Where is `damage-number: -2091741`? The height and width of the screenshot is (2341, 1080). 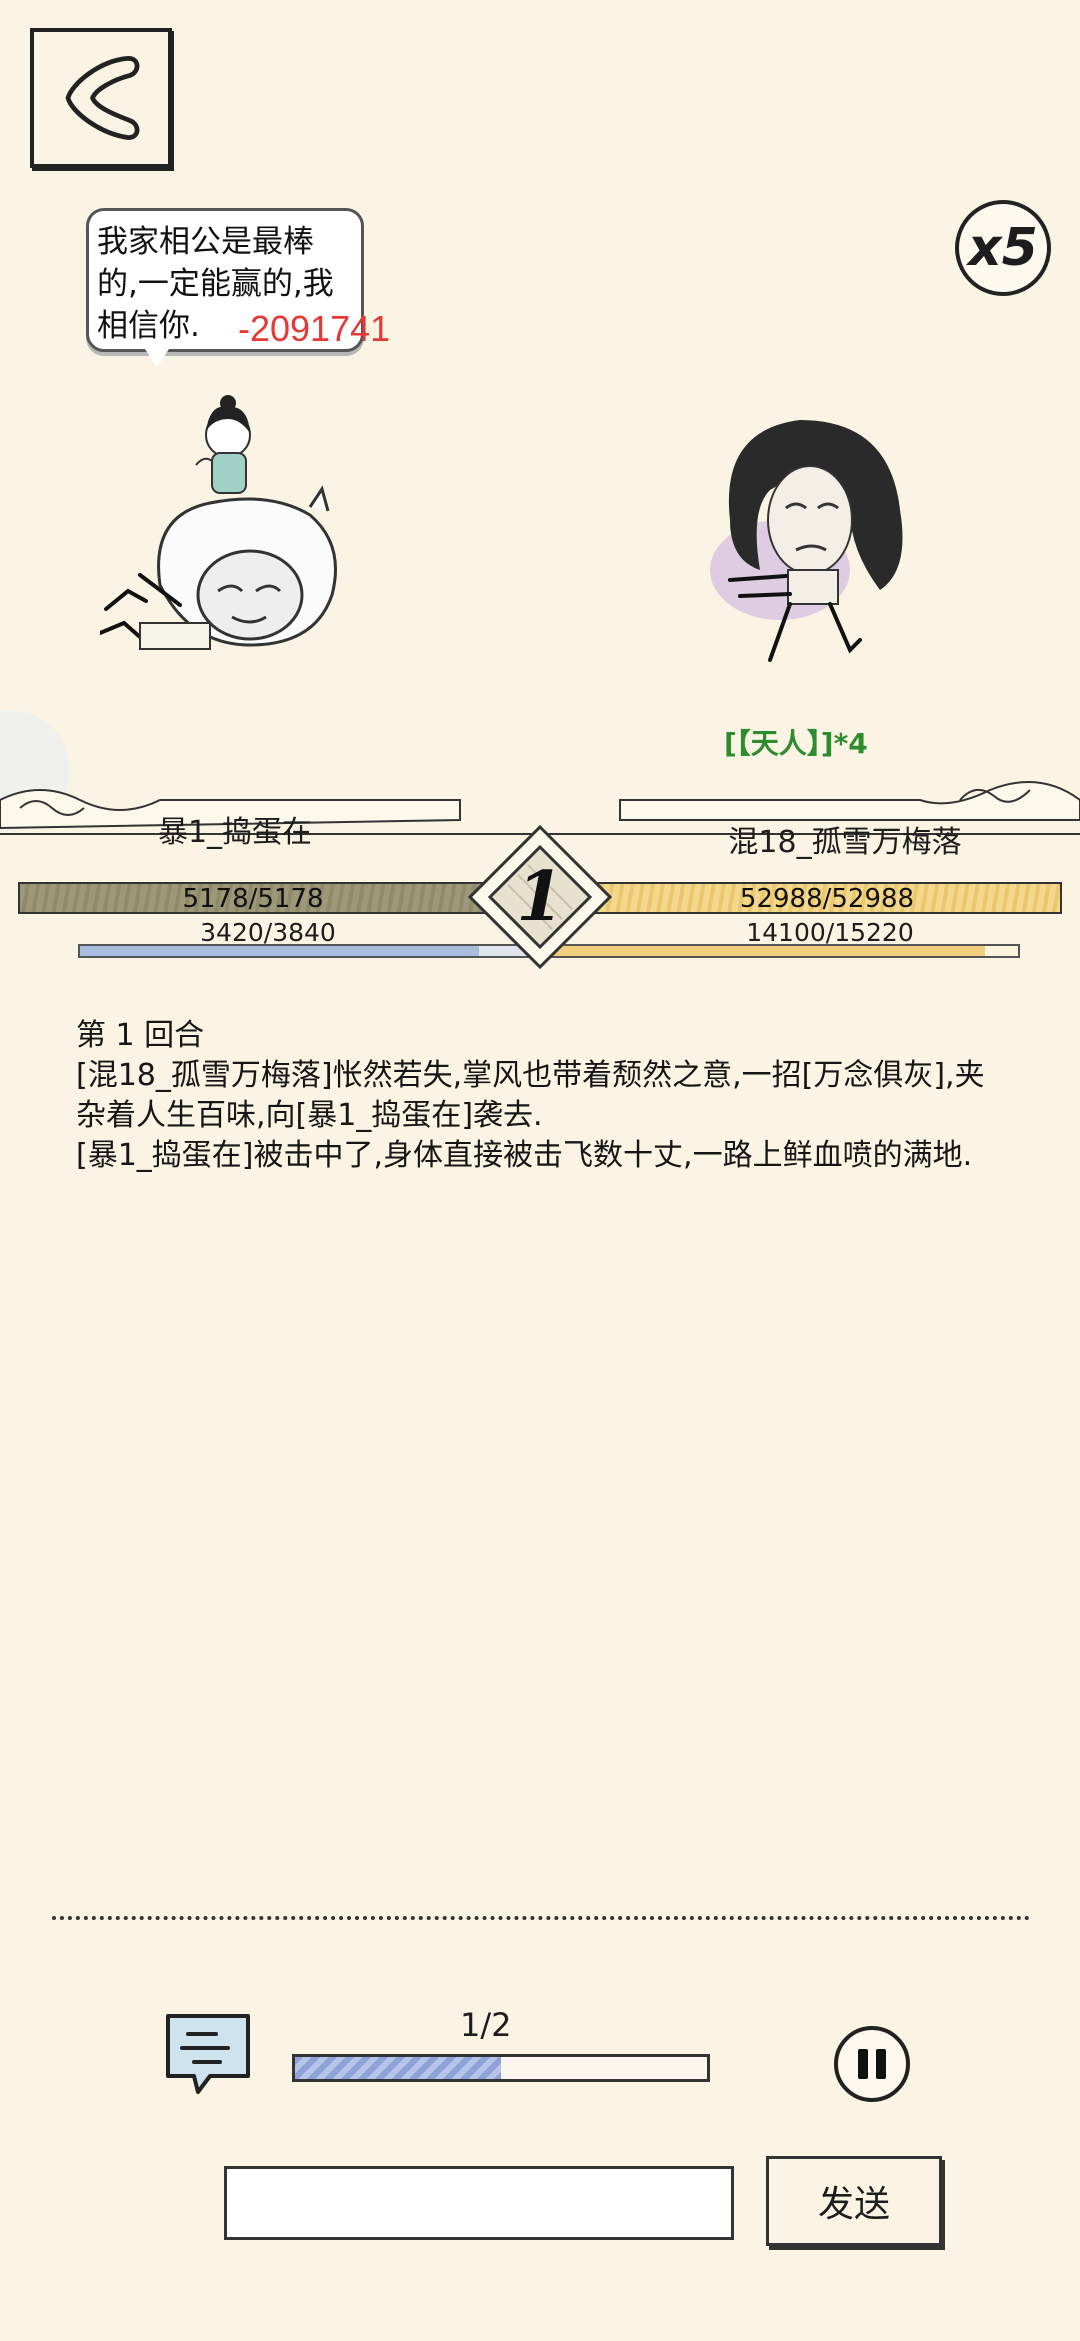 damage-number: -2091741 is located at coordinates (314, 328).